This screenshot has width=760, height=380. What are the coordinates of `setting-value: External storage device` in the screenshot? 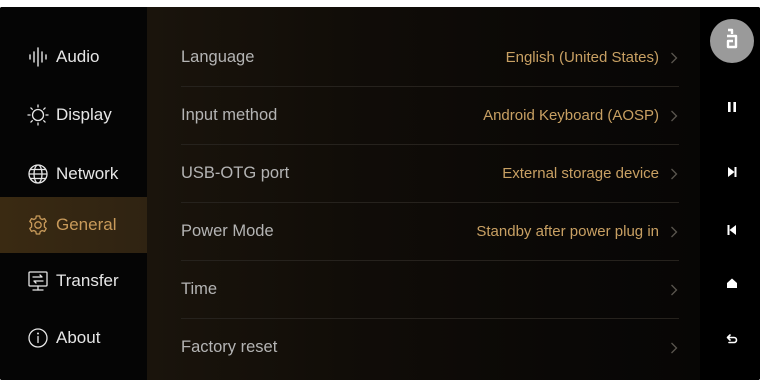 It's located at (580, 173).